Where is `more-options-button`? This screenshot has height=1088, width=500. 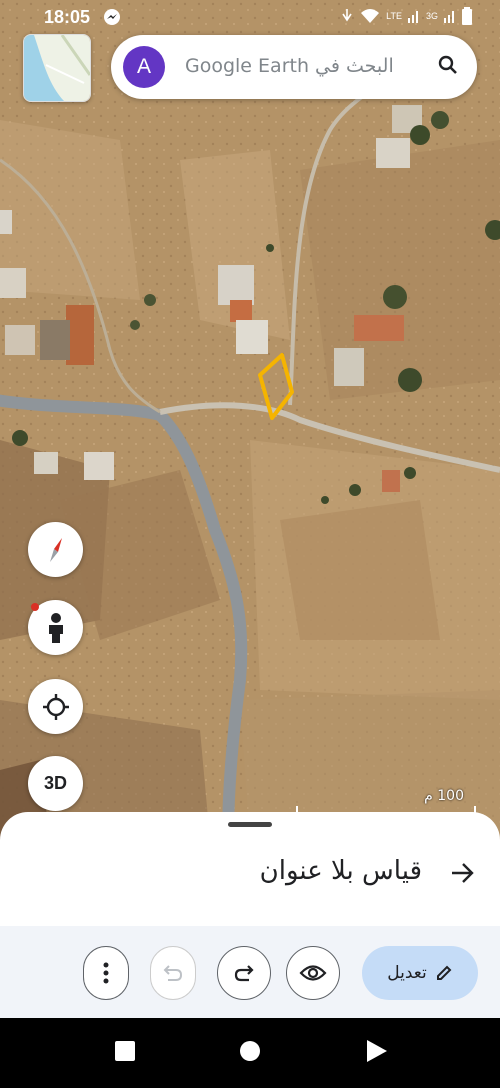 more-options-button is located at coordinates (106, 973).